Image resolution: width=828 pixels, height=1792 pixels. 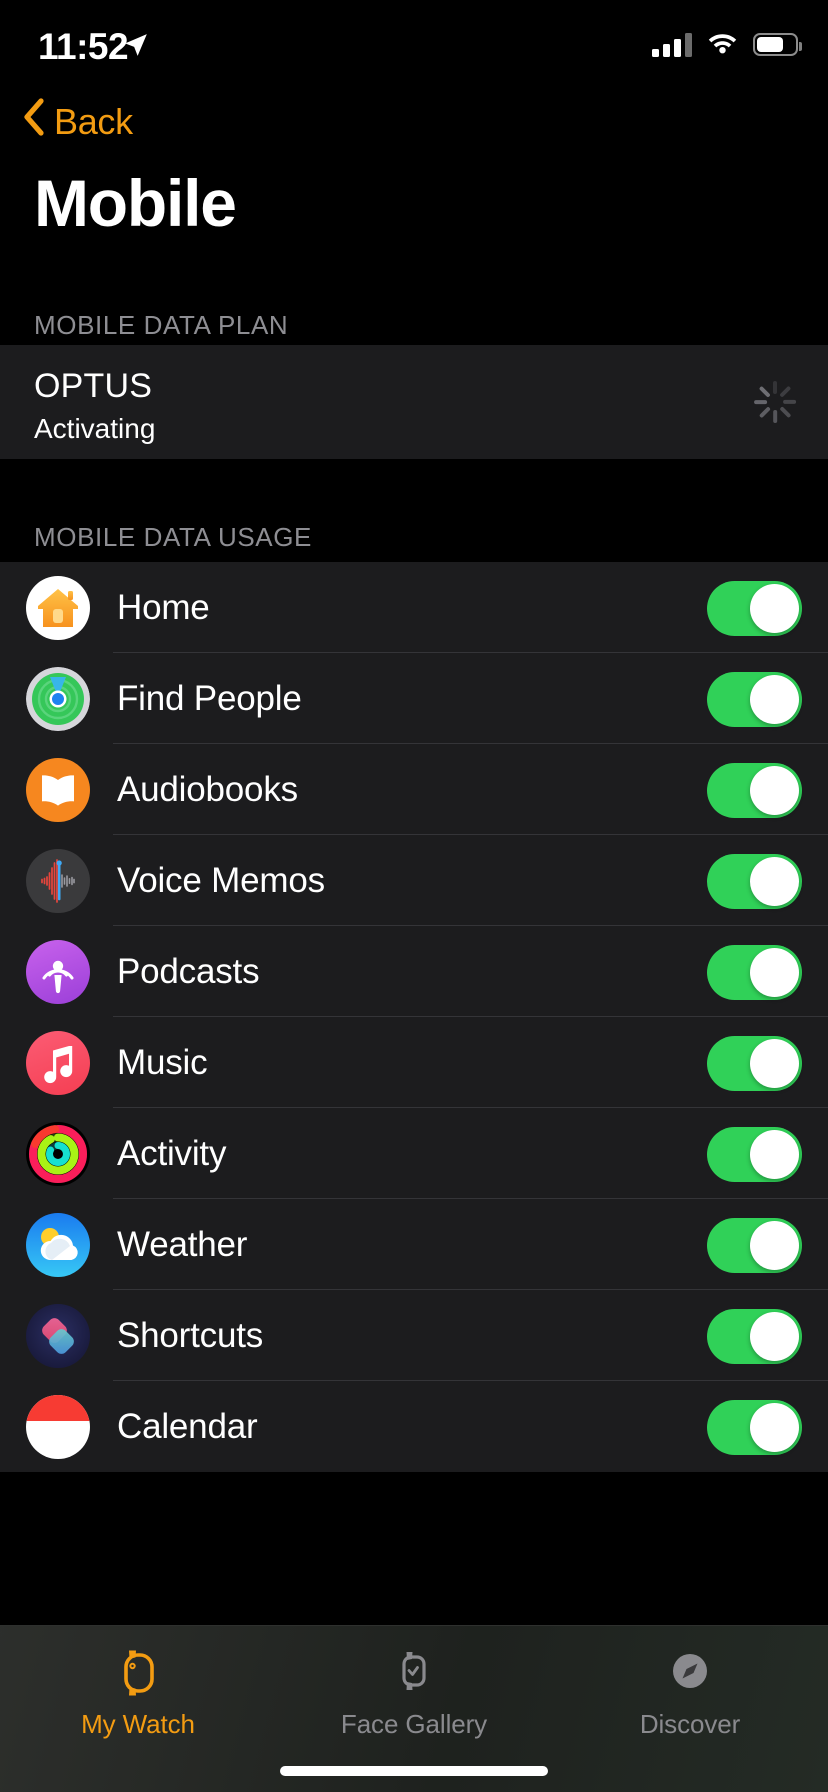 What do you see at coordinates (207, 789) in the screenshot?
I see `app-row-label: Audiobooks` at bounding box center [207, 789].